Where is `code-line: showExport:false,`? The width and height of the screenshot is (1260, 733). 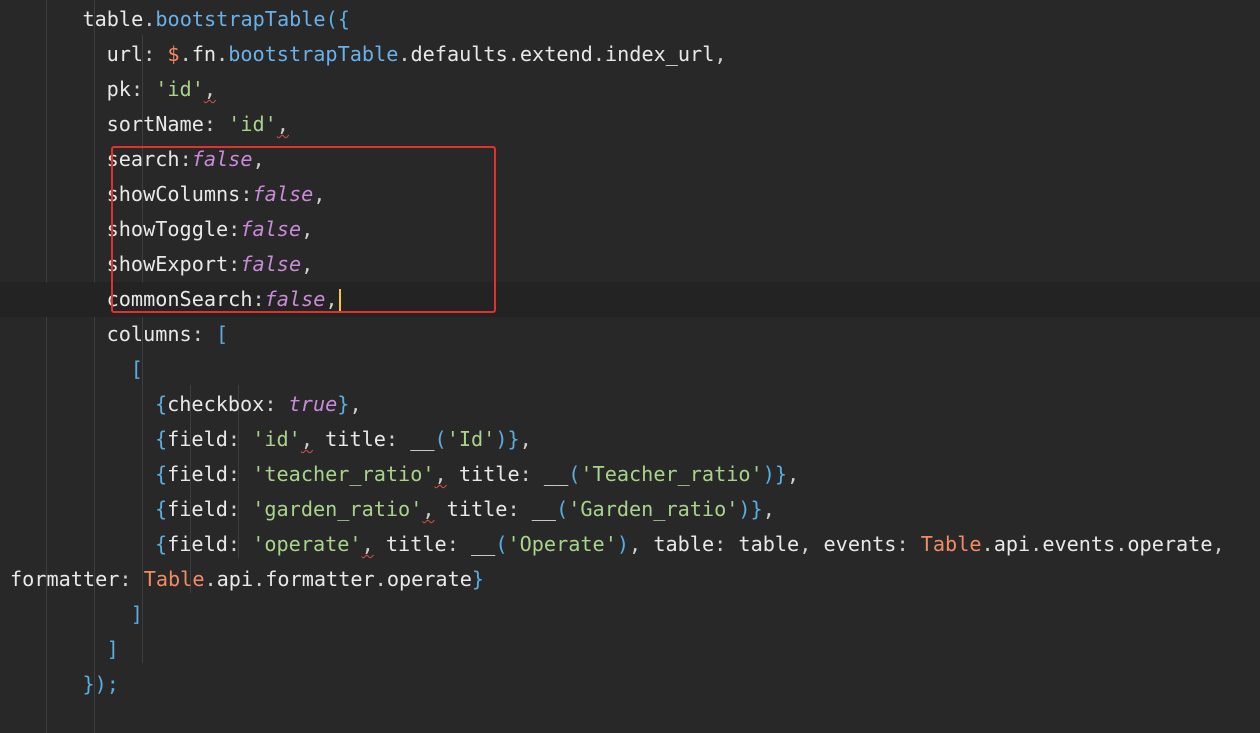 code-line: showExport:false, is located at coordinates (630, 264).